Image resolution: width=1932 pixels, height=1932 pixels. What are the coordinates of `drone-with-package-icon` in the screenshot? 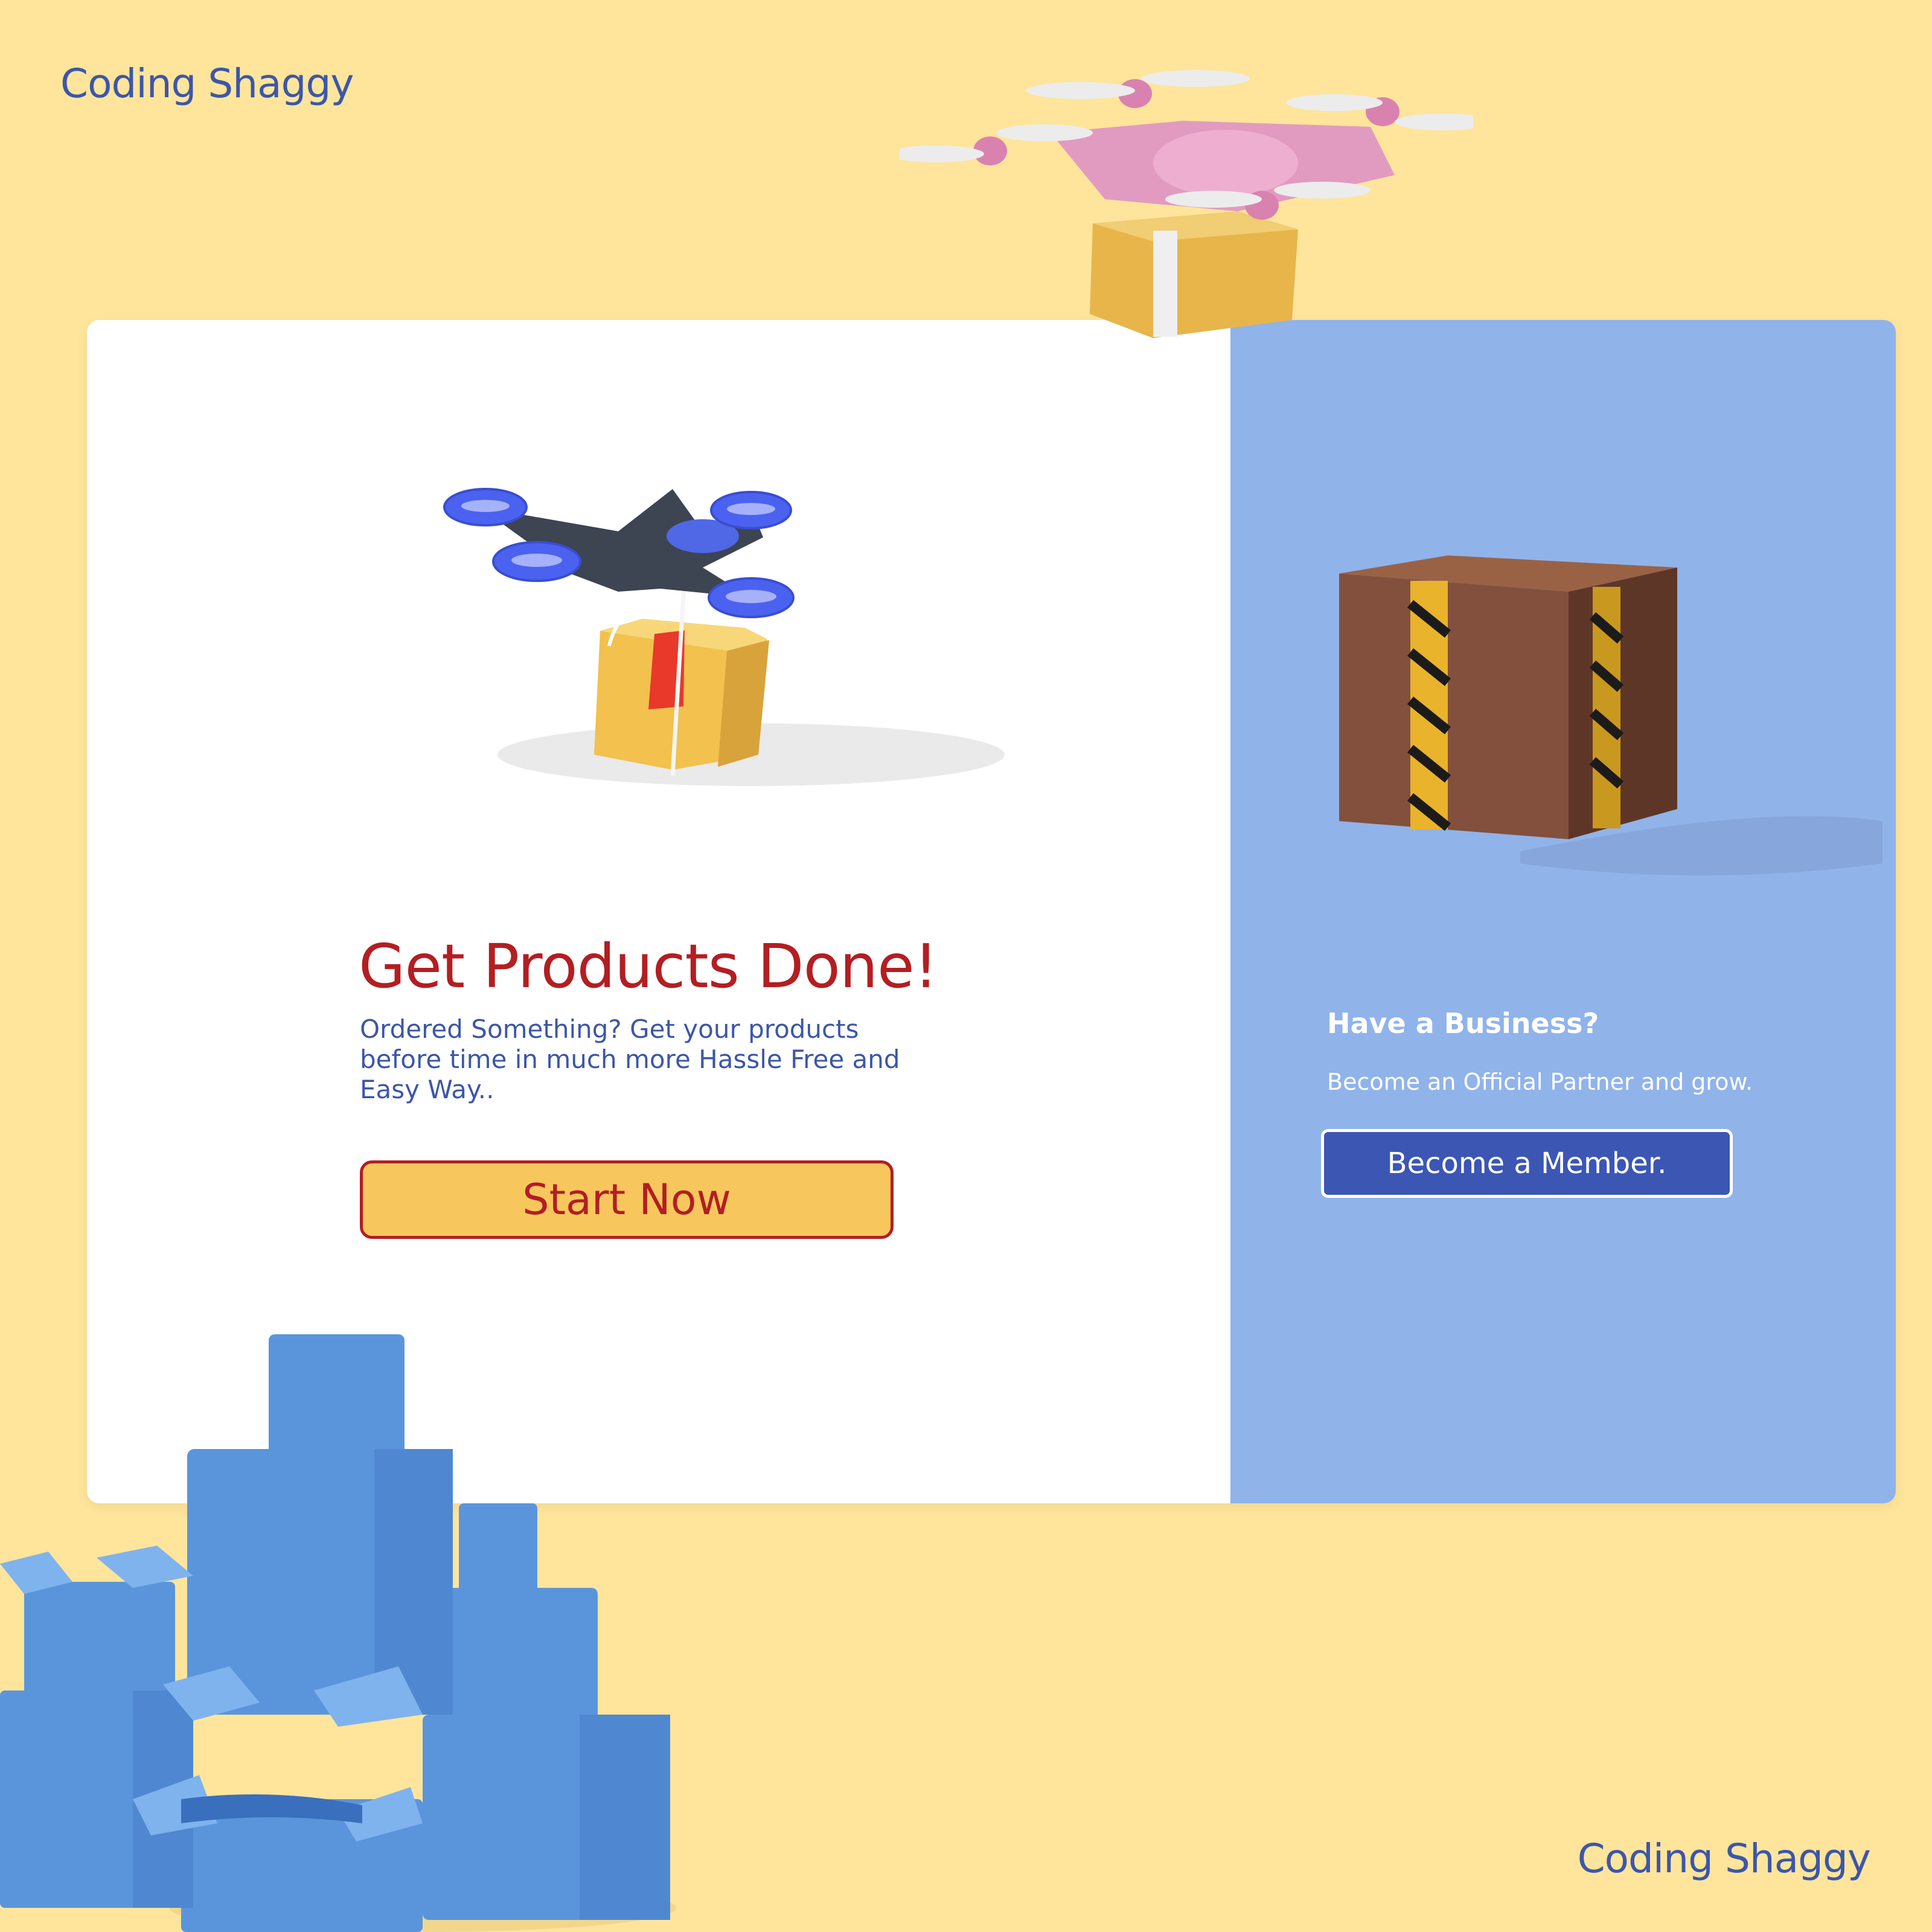 It's located at (724, 637).